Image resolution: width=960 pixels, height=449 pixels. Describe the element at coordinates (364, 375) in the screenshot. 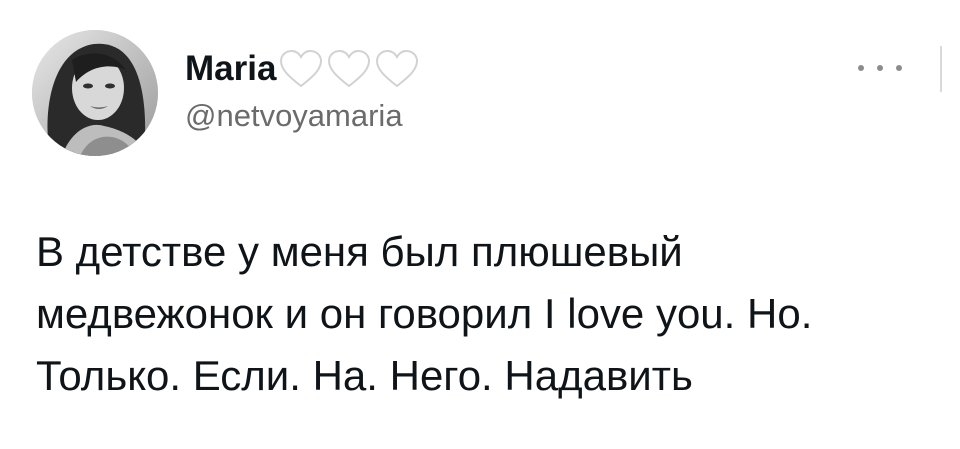

I see `tweet-text-line: Только. Если. На. Него. Надавить` at that location.